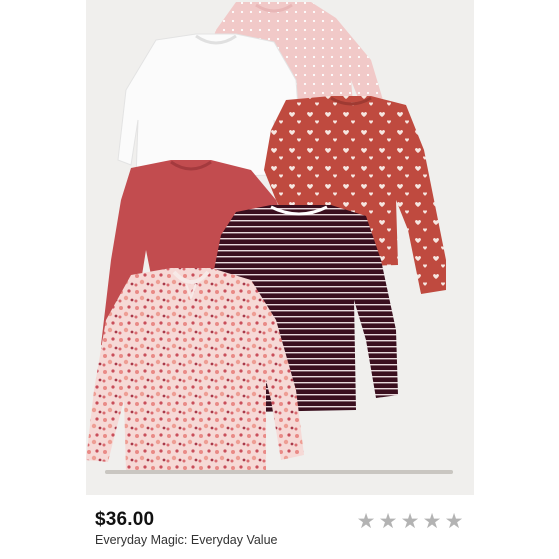 This screenshot has height=559, width=559. Describe the element at coordinates (186, 540) in the screenshot. I see `product-tagline: Everyday Magic: Everyday Value` at that location.